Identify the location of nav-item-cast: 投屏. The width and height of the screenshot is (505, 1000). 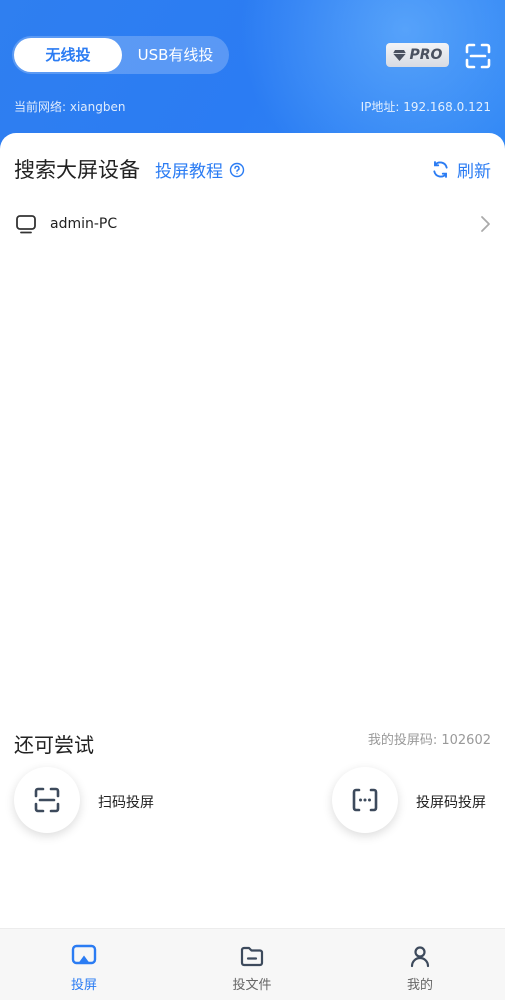
(84, 964).